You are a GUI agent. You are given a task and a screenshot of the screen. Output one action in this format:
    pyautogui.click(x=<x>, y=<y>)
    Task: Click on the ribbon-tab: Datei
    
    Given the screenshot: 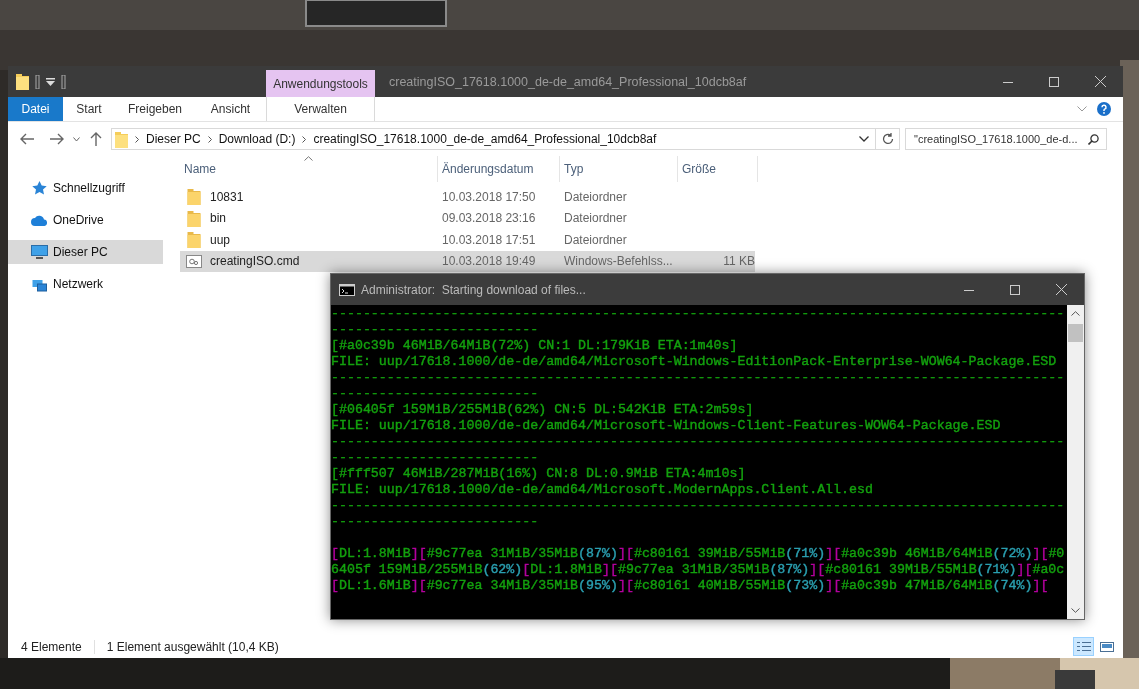 What is the action you would take?
    pyautogui.click(x=35, y=109)
    